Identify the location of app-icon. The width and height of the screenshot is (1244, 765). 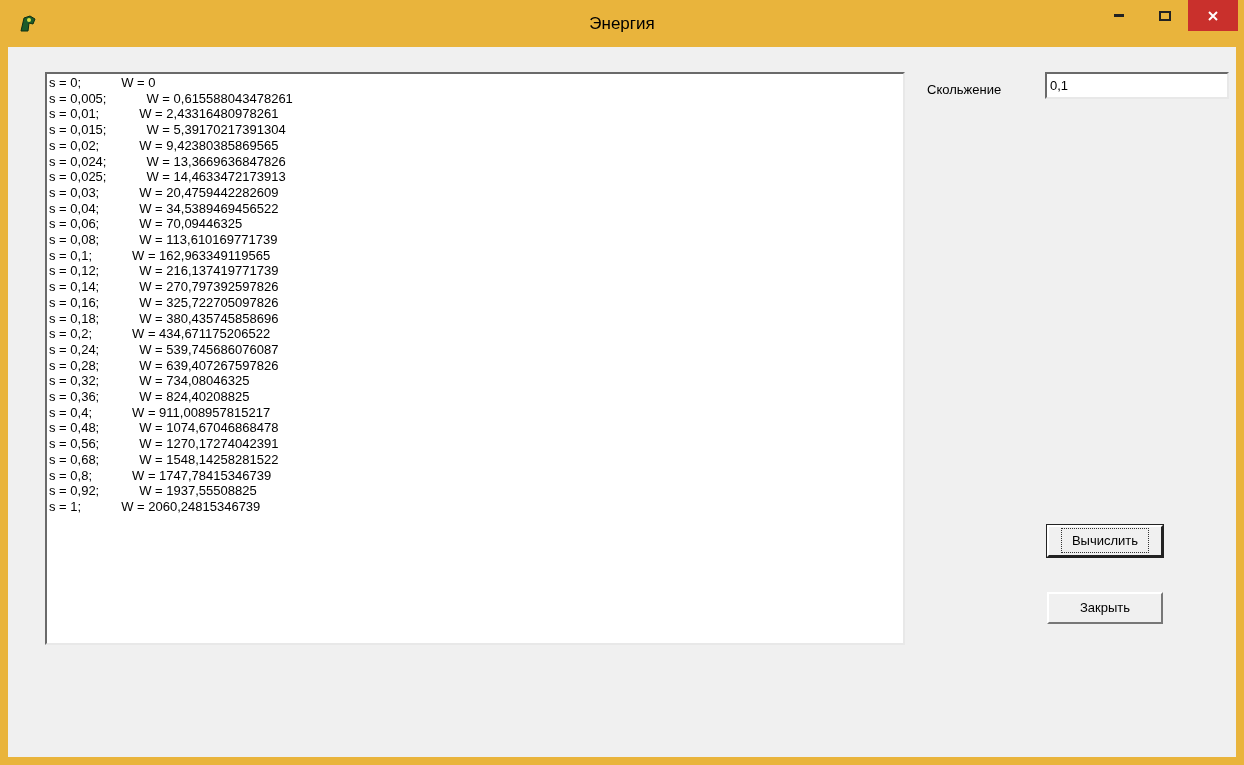
(28, 23).